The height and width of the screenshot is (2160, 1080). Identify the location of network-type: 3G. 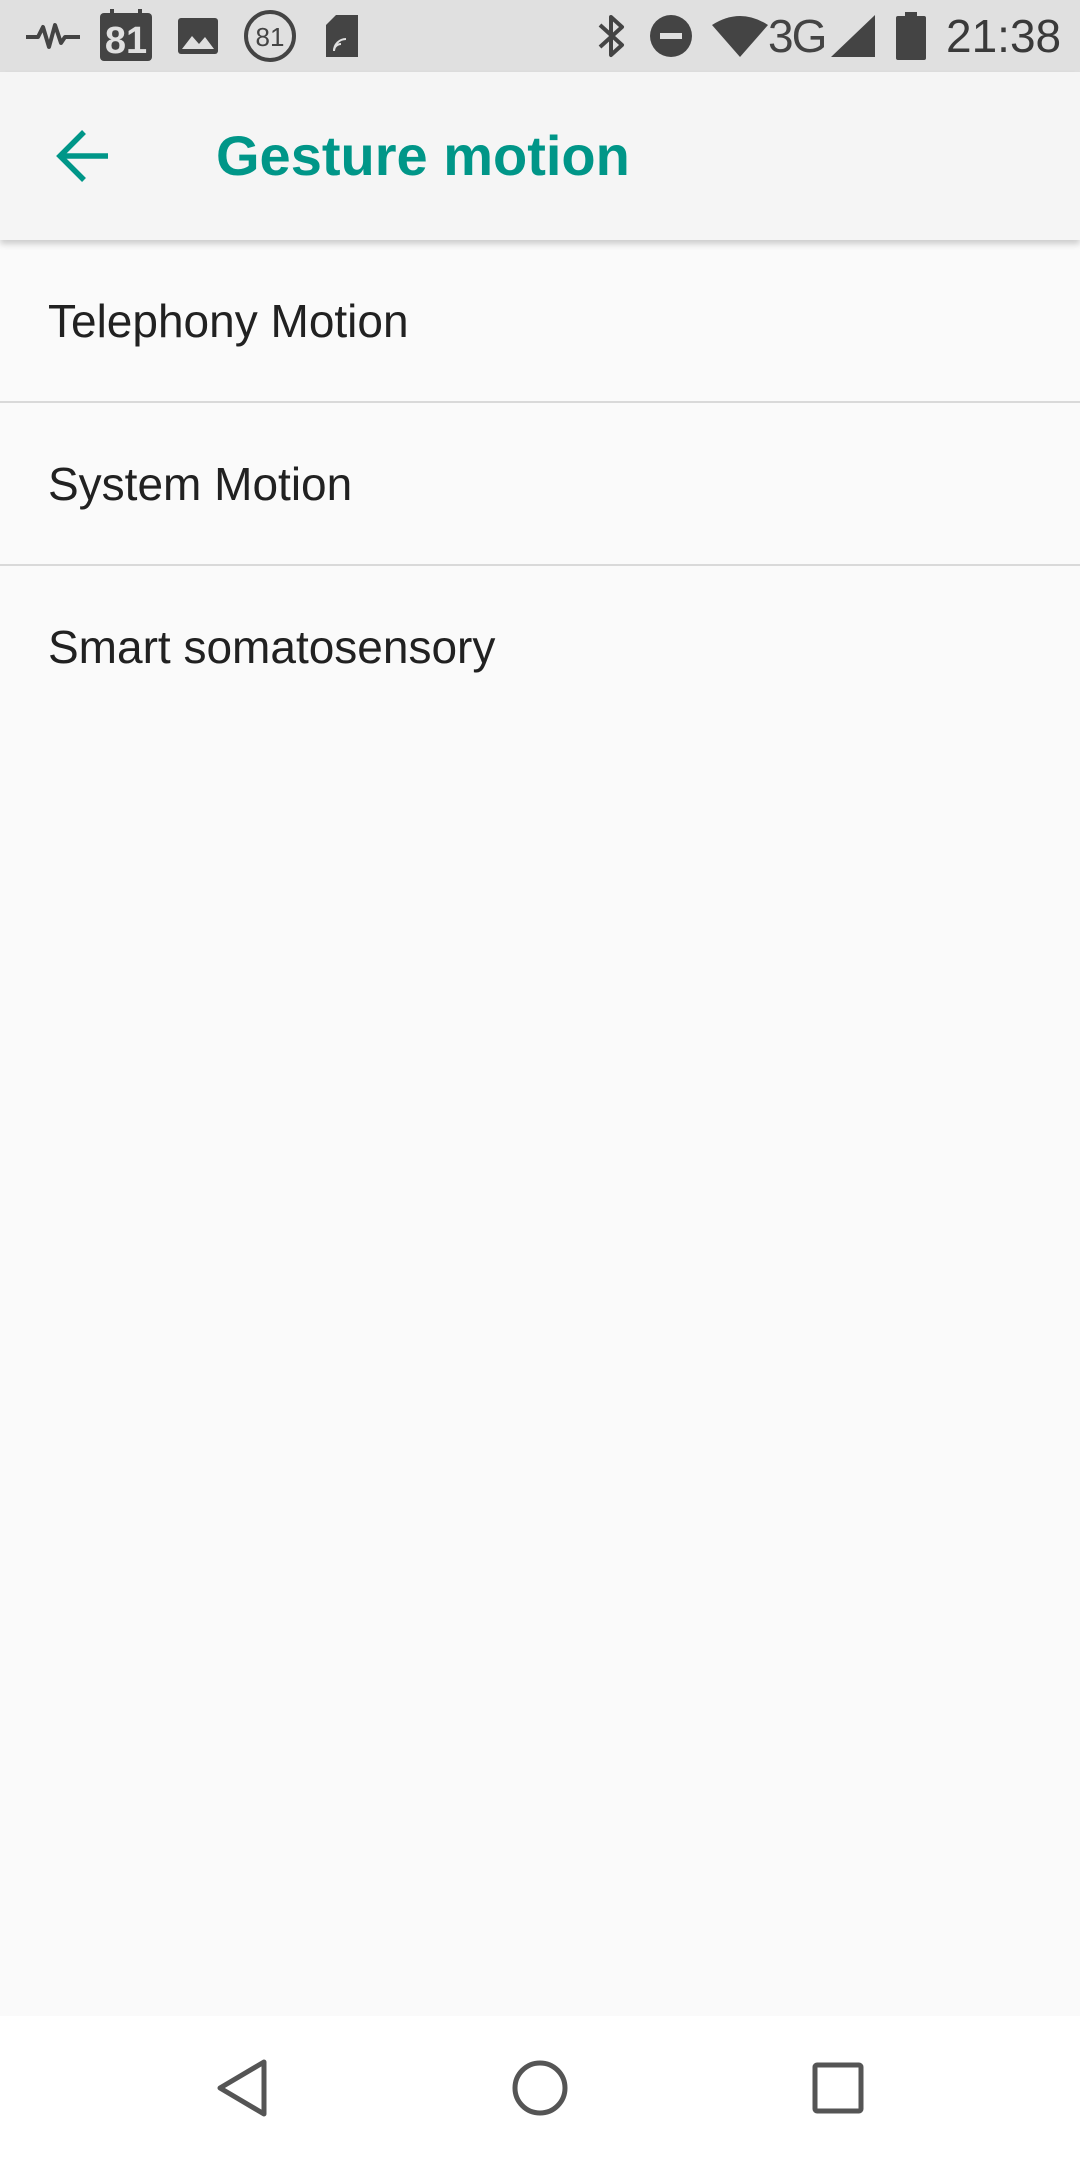
(797, 36).